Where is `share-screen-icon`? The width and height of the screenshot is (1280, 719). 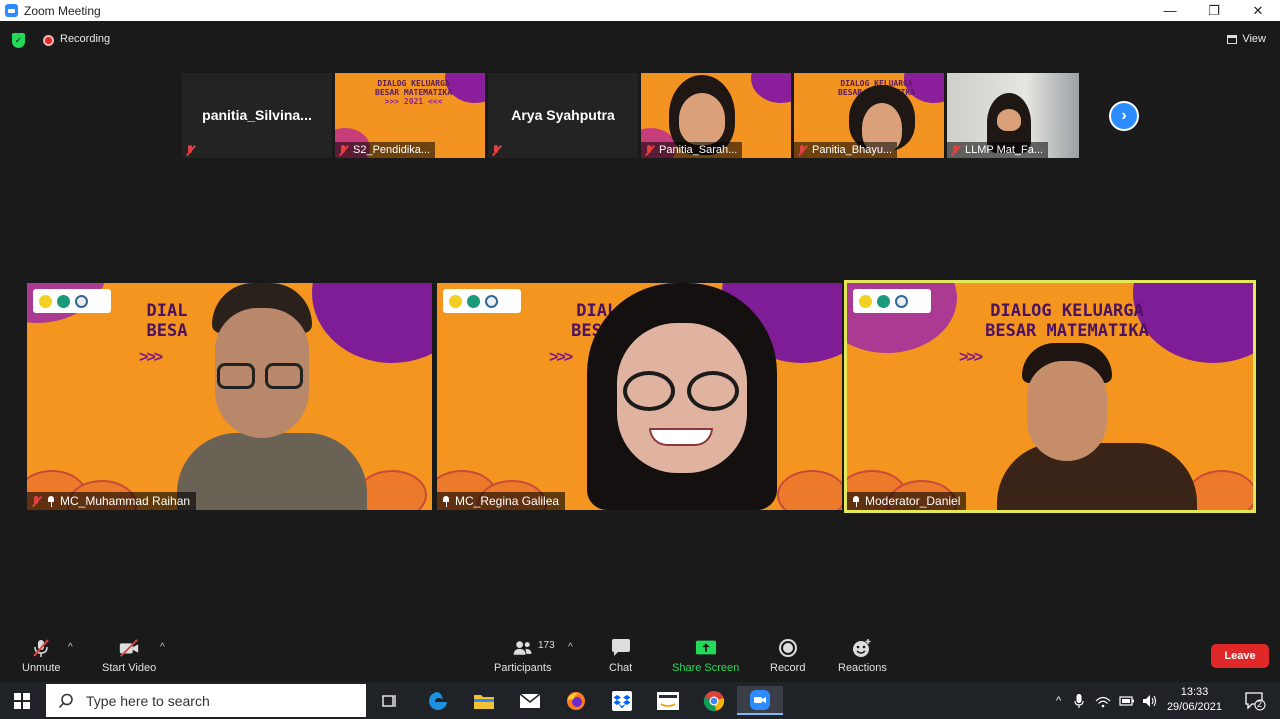
share-screen-icon is located at coordinates (706, 648).